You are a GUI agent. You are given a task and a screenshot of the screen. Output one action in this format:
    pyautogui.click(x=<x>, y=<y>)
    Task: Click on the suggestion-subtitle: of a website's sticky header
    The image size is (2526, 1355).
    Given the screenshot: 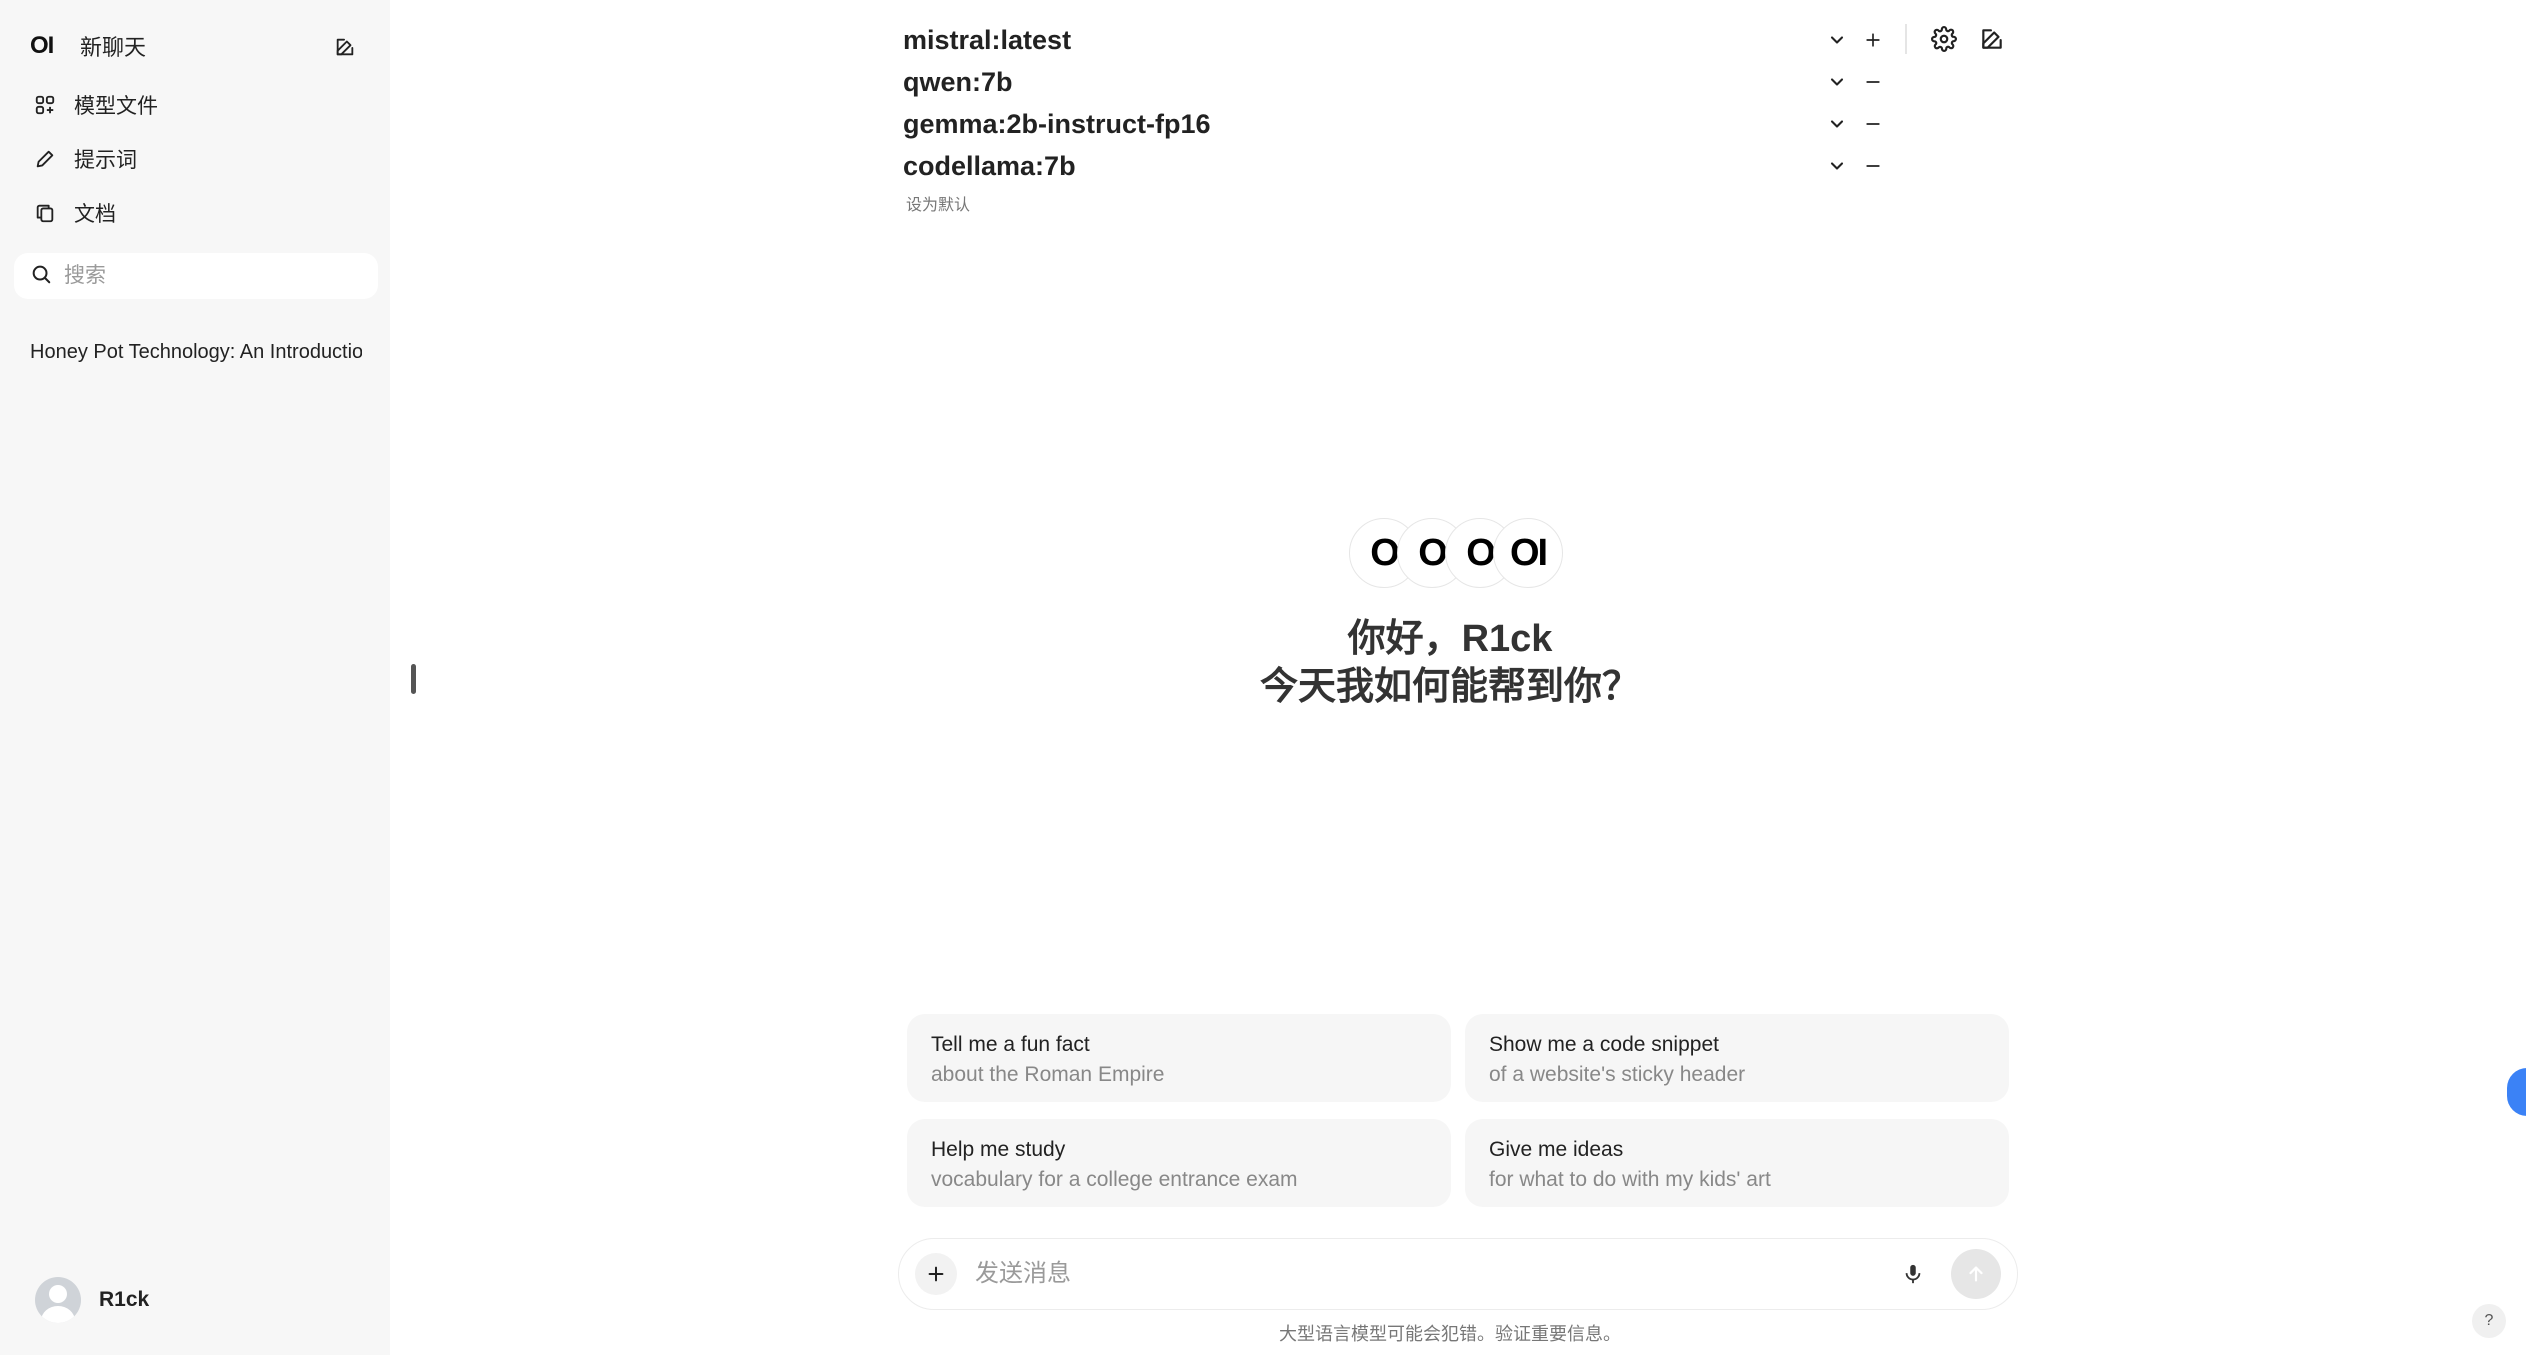 What is the action you would take?
    pyautogui.click(x=1617, y=1074)
    